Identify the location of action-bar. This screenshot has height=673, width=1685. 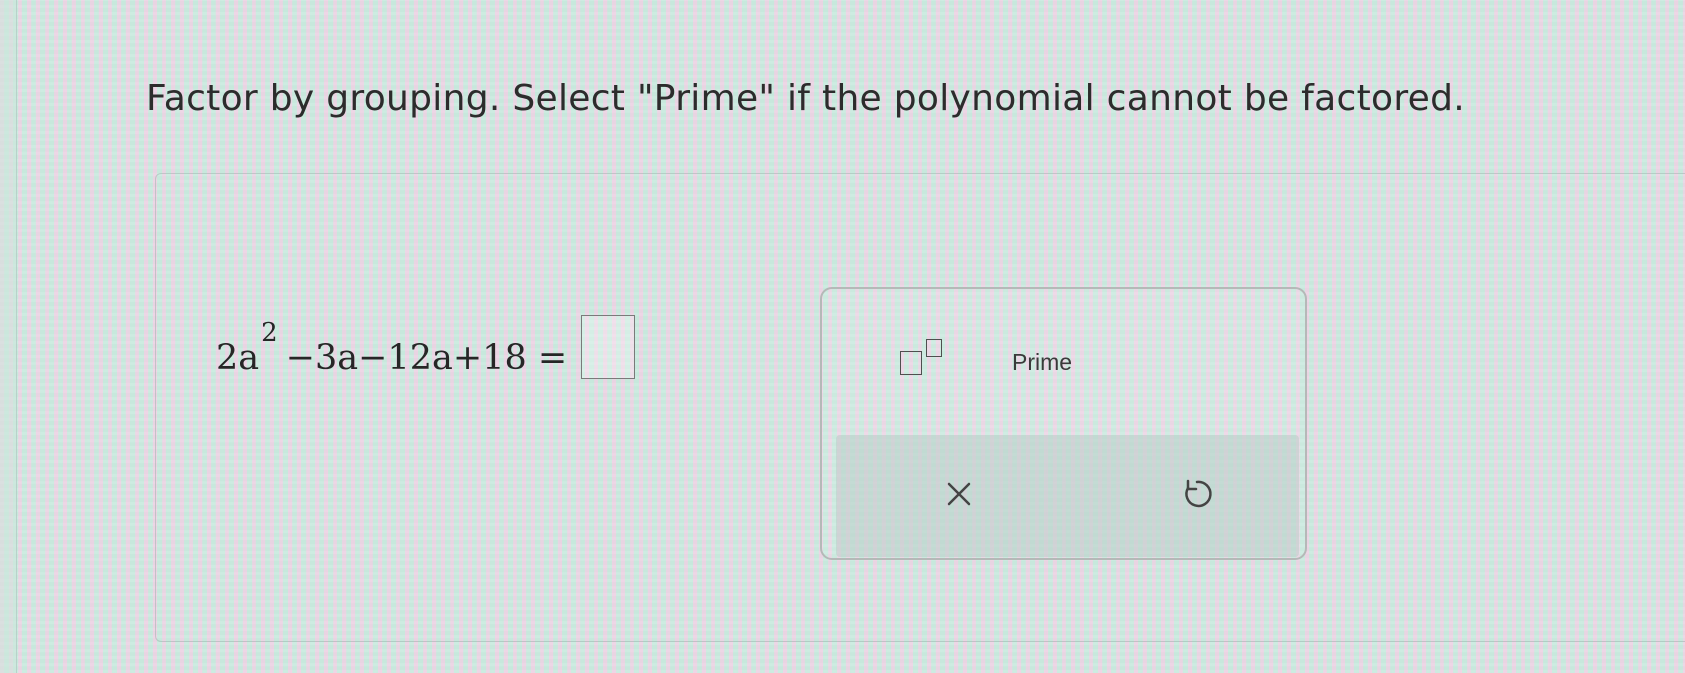
(1067, 496).